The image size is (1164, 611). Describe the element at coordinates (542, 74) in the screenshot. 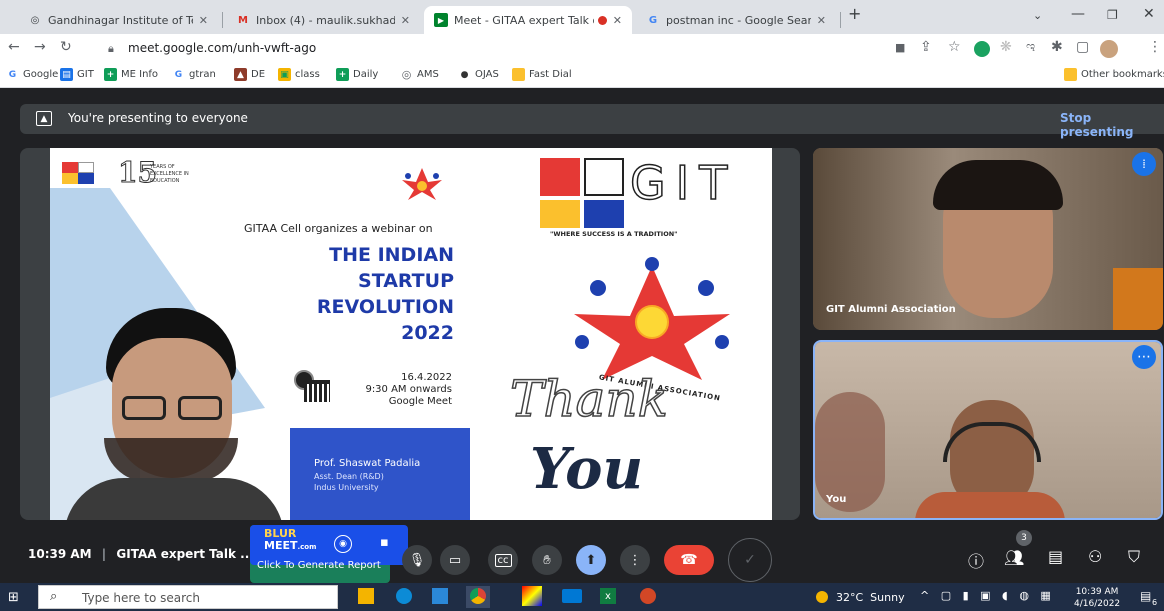

I see `bookmark-fast-dial: ▮ Fast Dial` at that location.